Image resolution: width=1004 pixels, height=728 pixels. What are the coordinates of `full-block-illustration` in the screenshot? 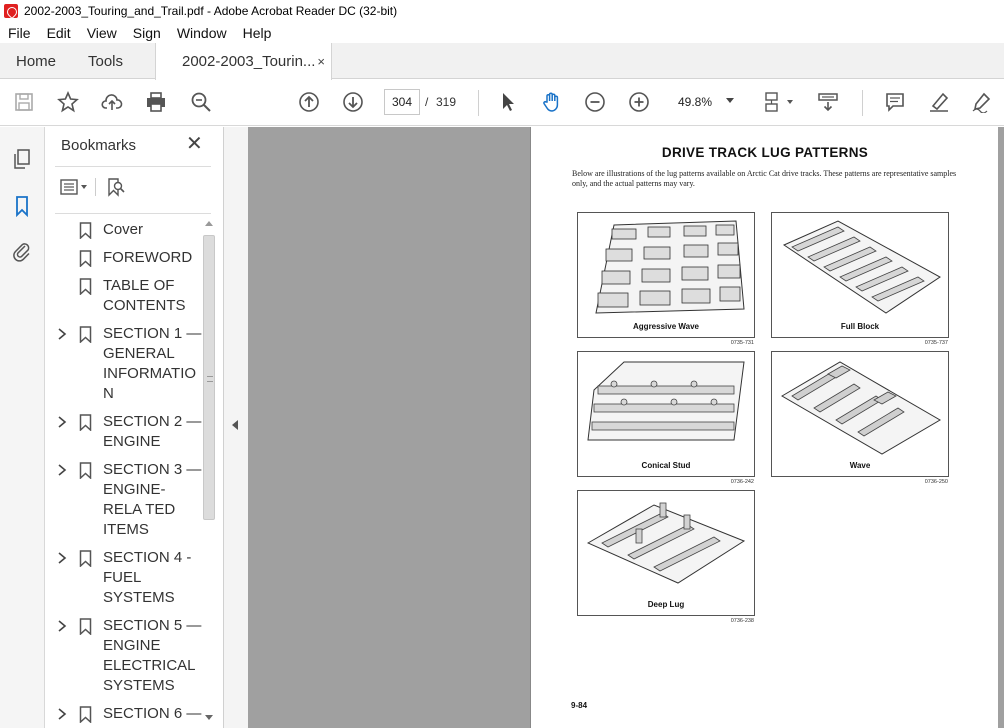 It's located at (861, 267).